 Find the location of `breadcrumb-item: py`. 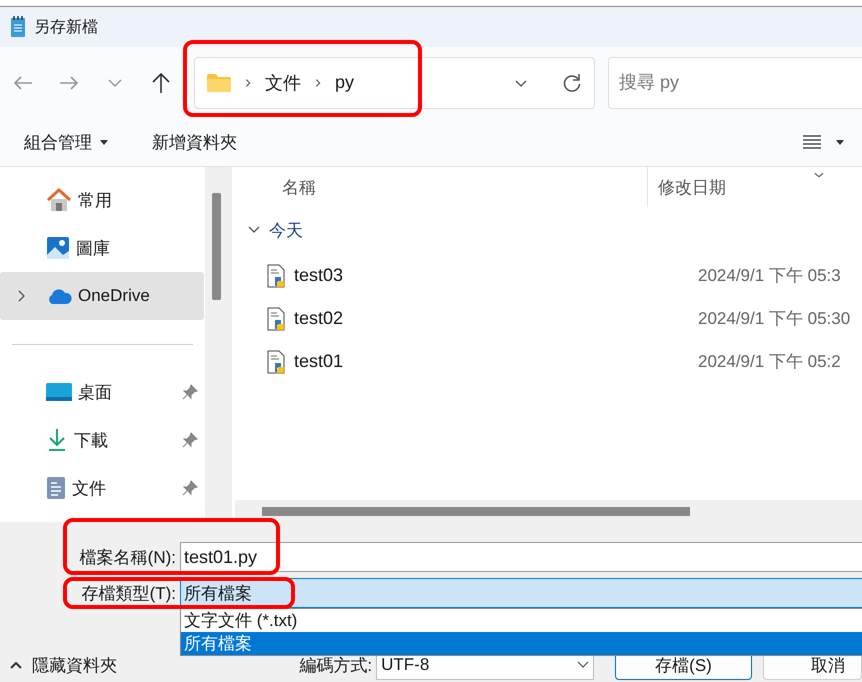

breadcrumb-item: py is located at coordinates (344, 82).